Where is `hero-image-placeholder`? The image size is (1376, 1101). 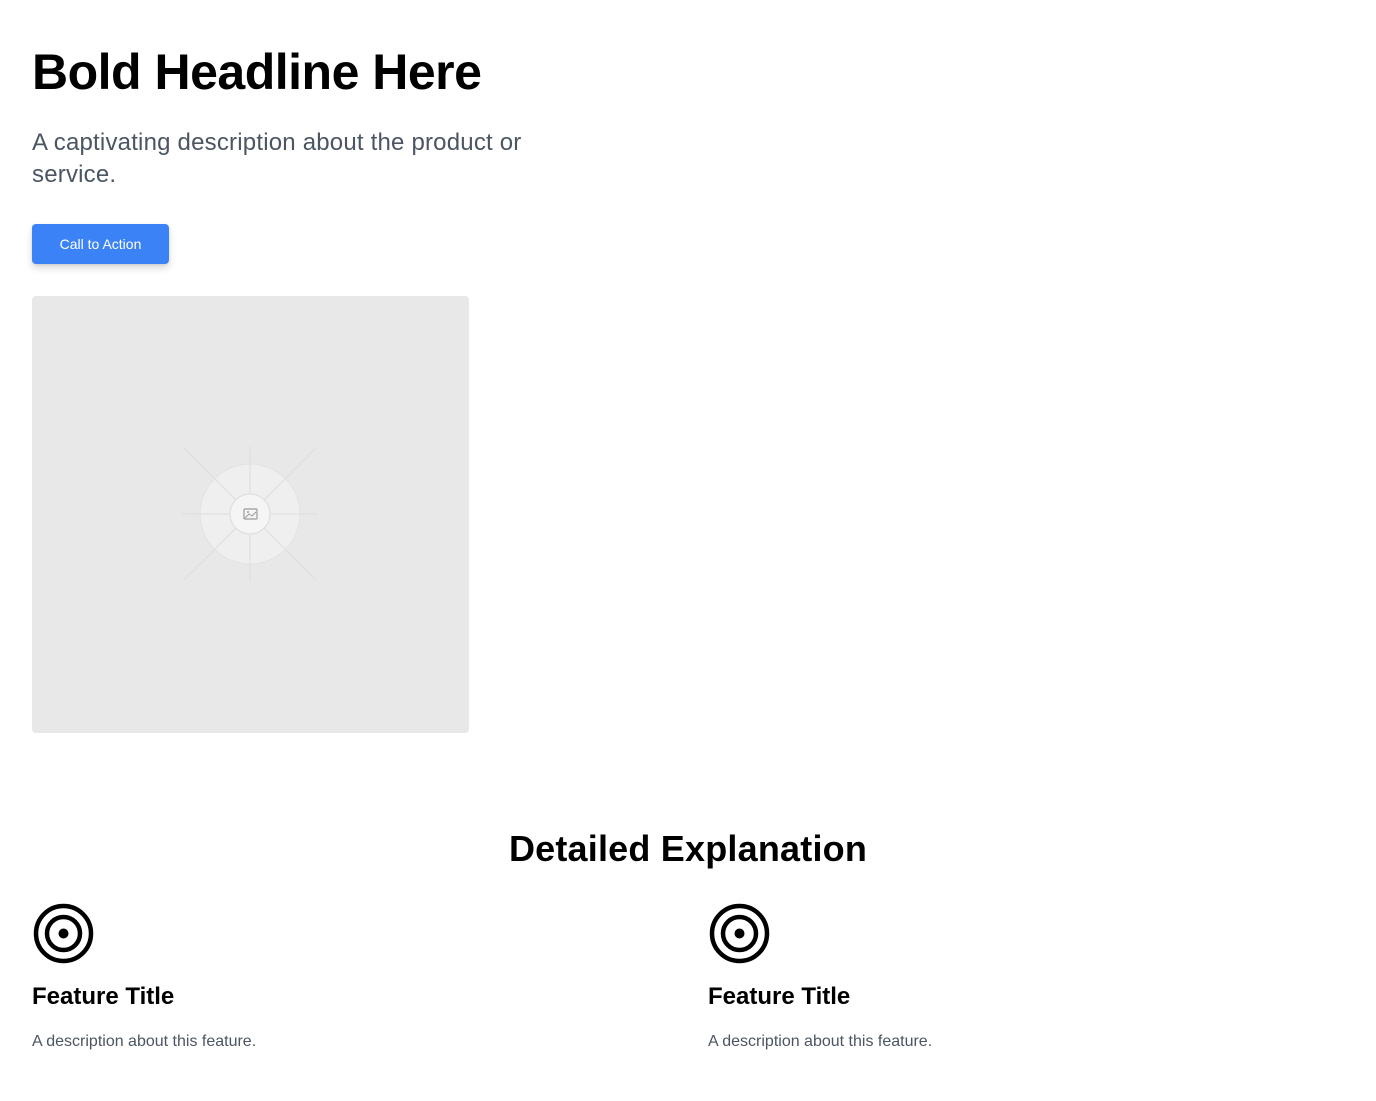
hero-image-placeholder is located at coordinates (250, 514).